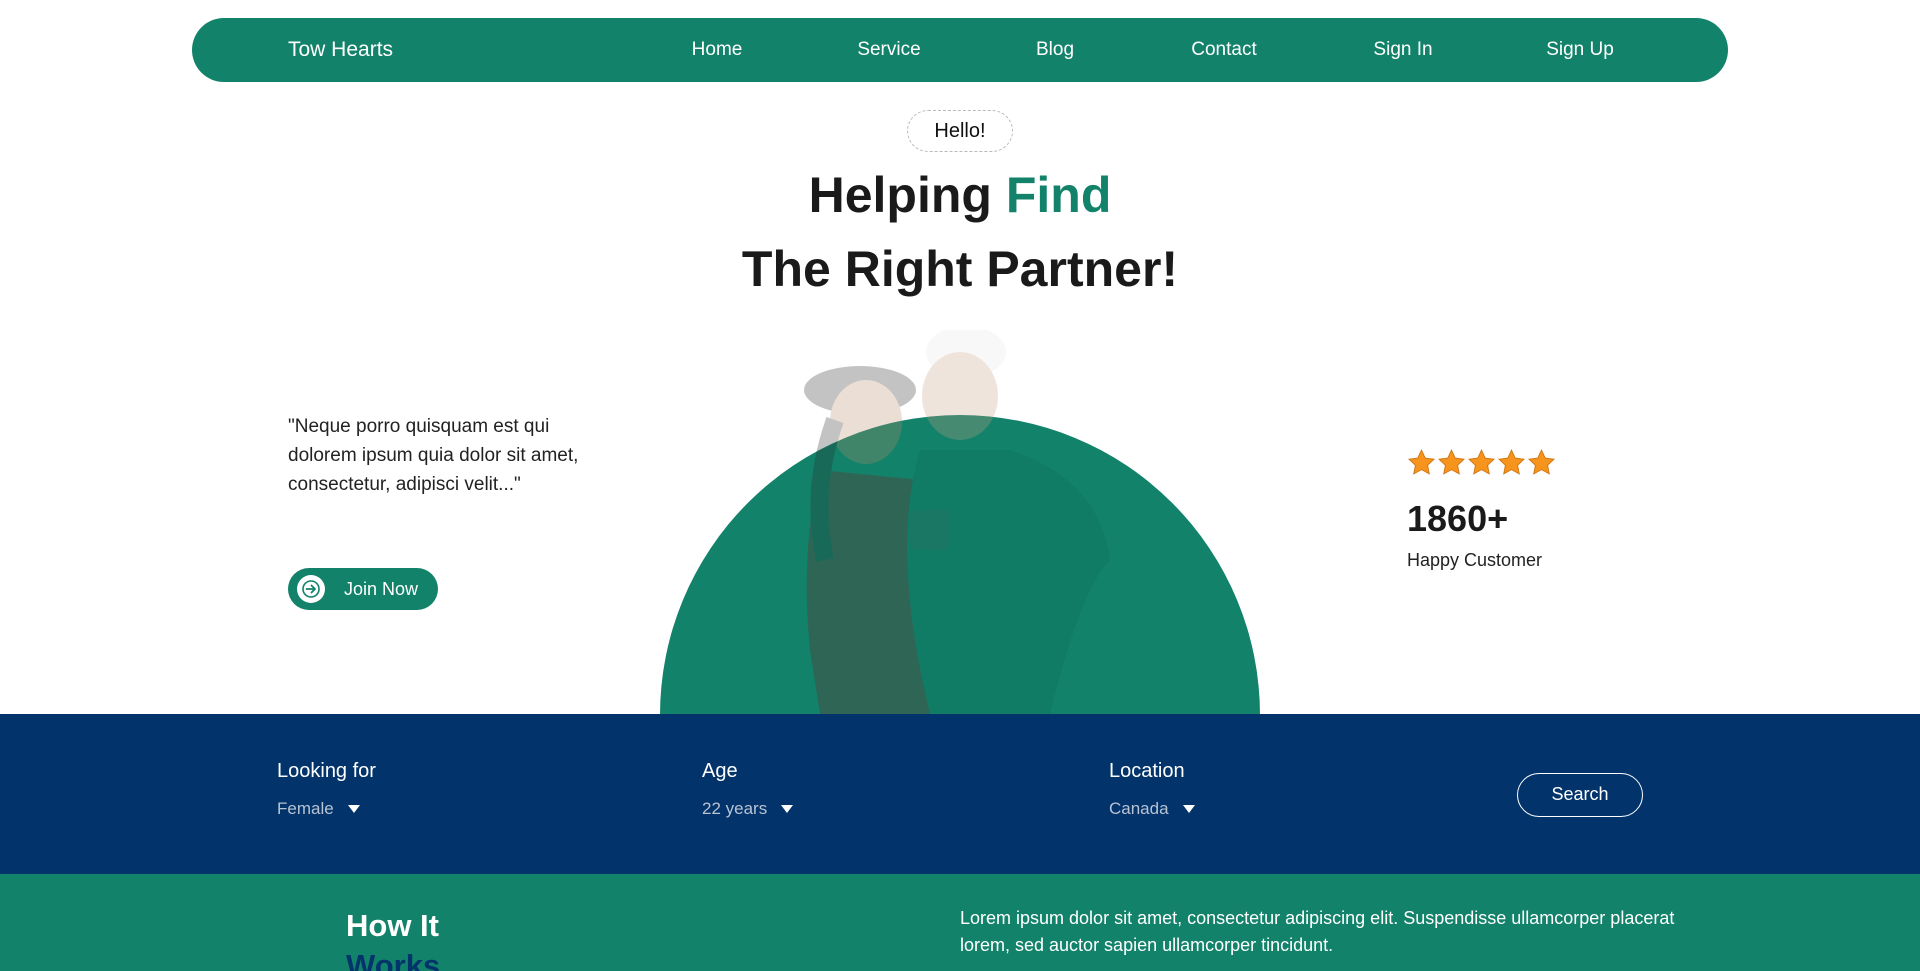 This screenshot has width=1920, height=971. I want to click on hero-title-text: Helping, so click(907, 195).